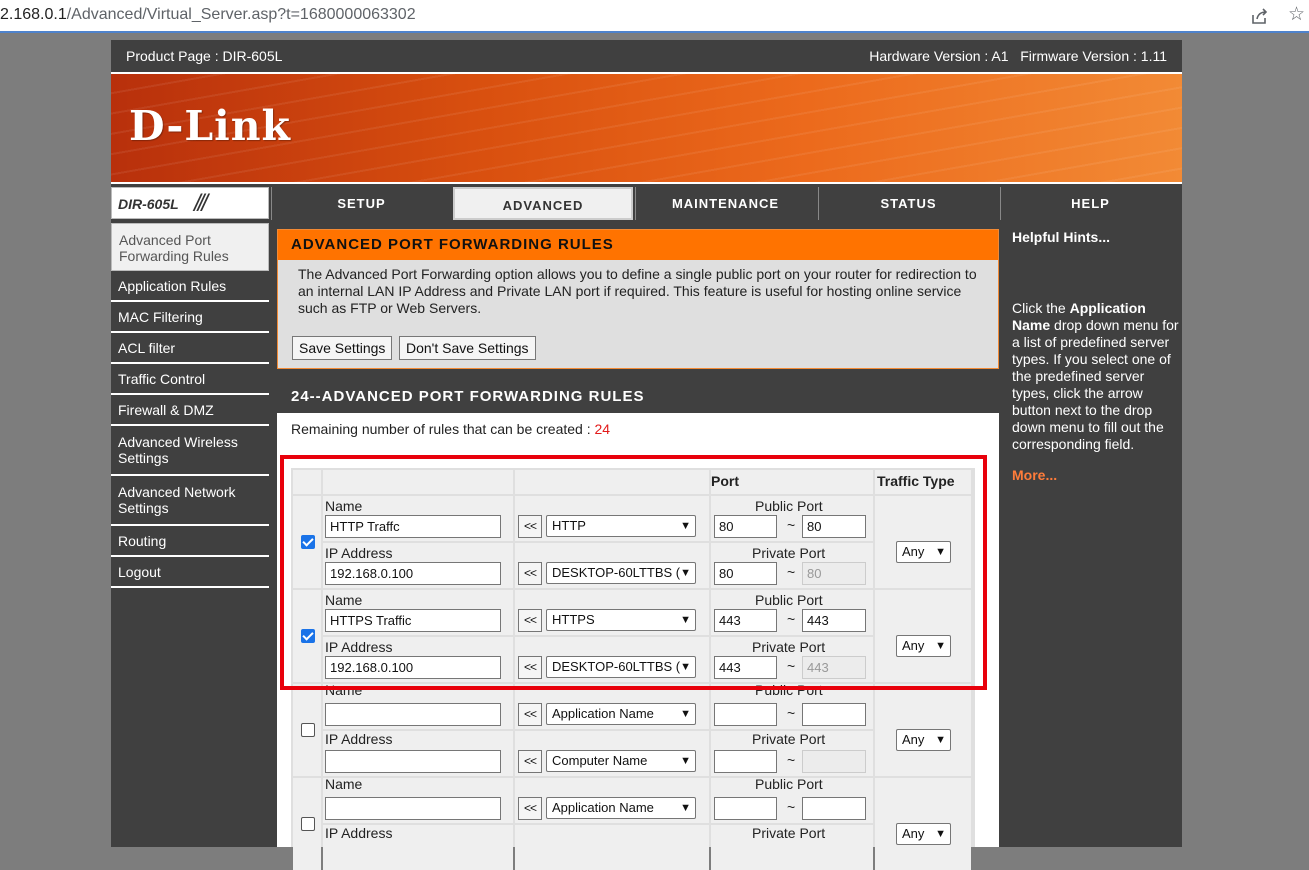  What do you see at coordinates (190, 379) in the screenshot?
I see `sidebar-item-traffic-control: Traffic Control` at bounding box center [190, 379].